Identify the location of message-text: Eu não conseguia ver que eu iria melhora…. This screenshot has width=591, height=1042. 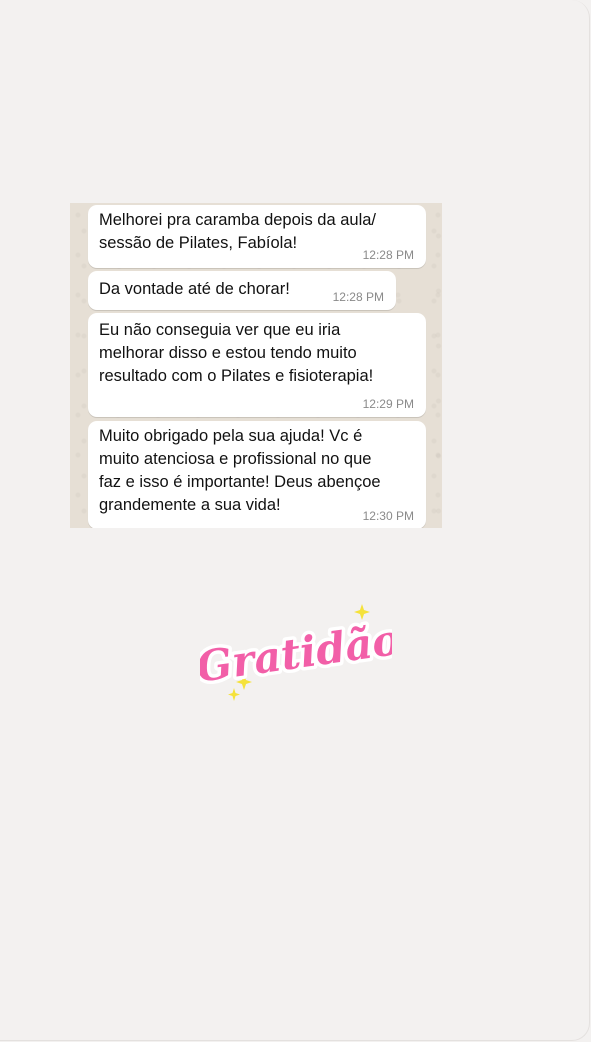
(236, 353).